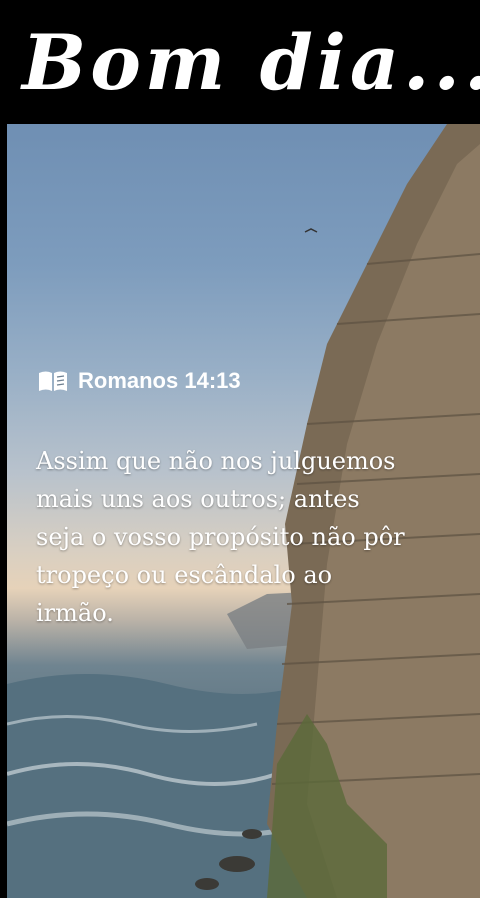 The image size is (480, 898). What do you see at coordinates (75, 613) in the screenshot?
I see `verse-line: irmão.` at bounding box center [75, 613].